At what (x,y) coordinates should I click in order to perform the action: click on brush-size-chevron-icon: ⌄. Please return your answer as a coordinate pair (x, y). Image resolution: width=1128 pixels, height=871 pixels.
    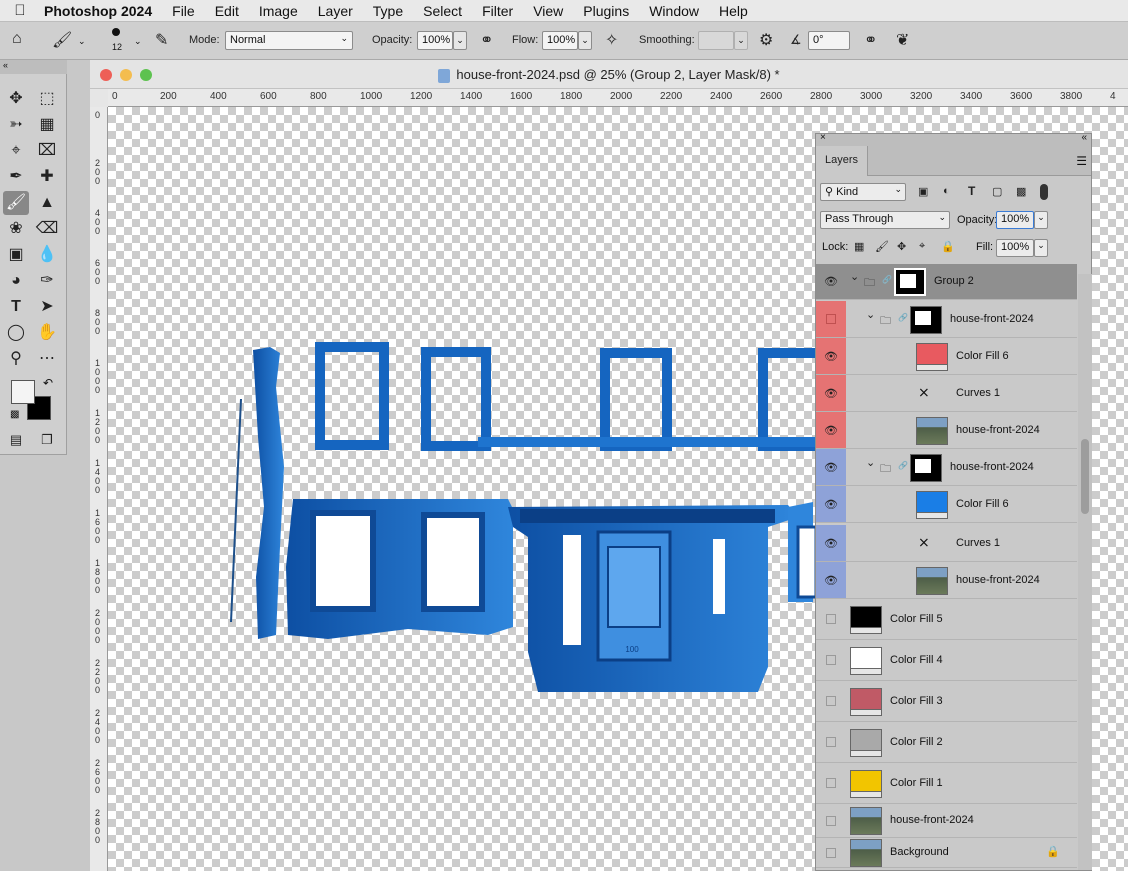
    Looking at the image, I should click on (138, 41).